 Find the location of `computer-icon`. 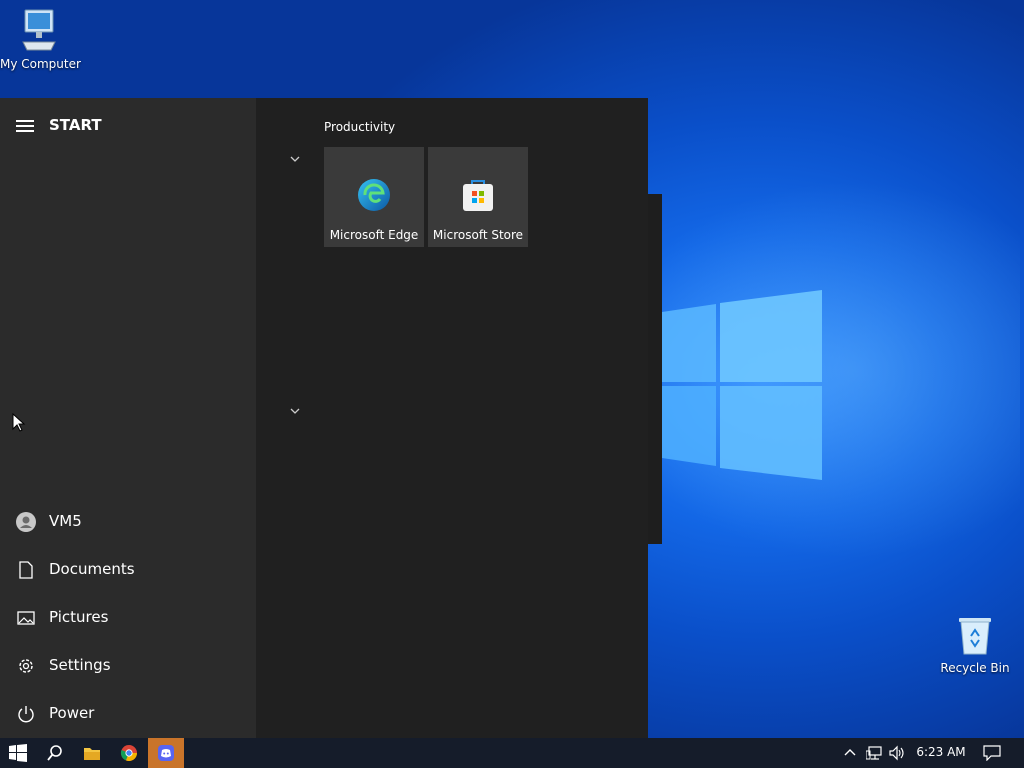

computer-icon is located at coordinates (39, 30).